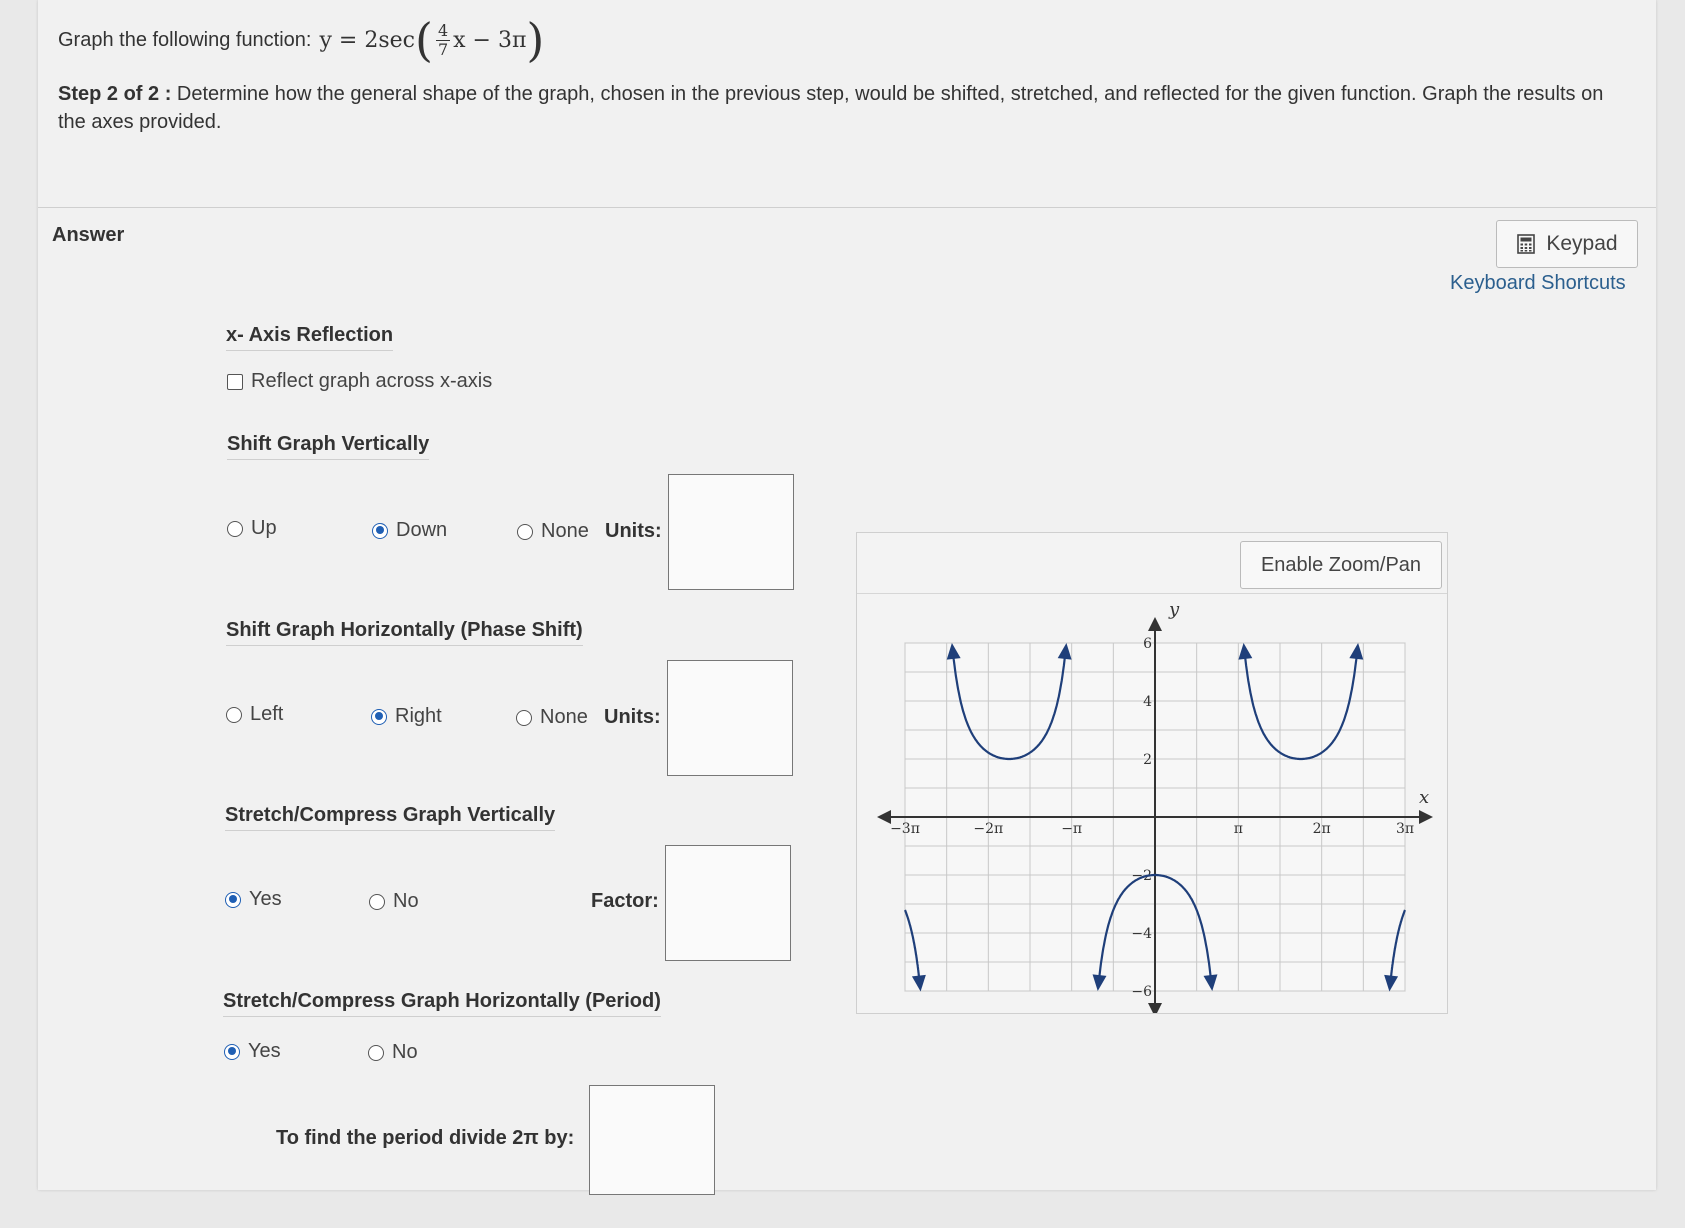 The image size is (1685, 1228). I want to click on y-tick-label: −4, so click(1141, 934).